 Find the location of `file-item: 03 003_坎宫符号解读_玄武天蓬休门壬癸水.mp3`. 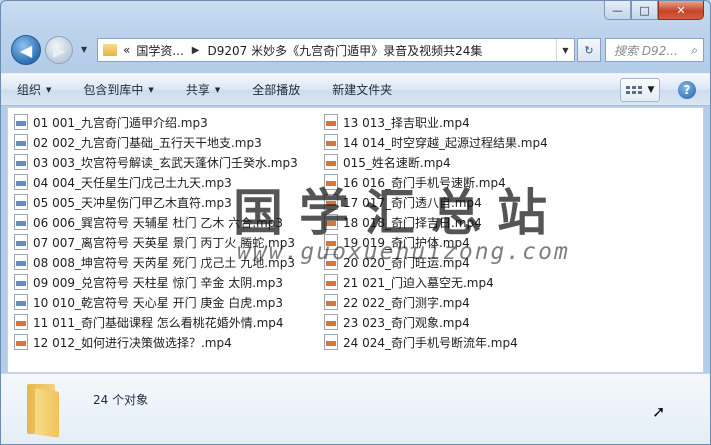

file-item: 03 003_坎宫符号解读_玄武天蓬休门壬癸水.mp3 is located at coordinates (156, 162).